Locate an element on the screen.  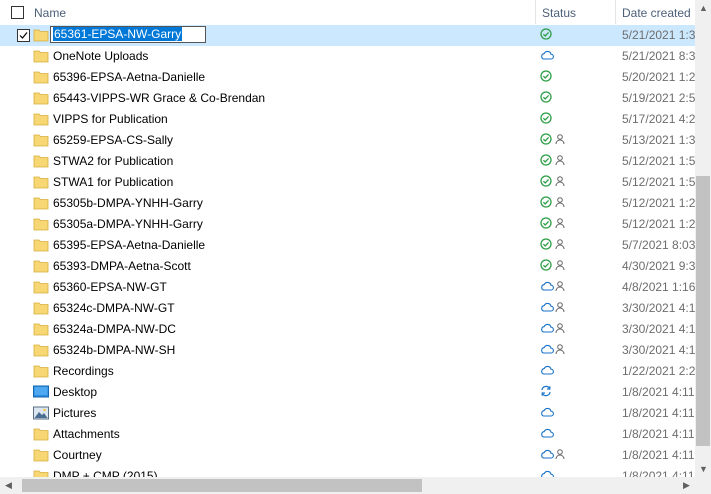
row-checkbox is located at coordinates (23, 35).